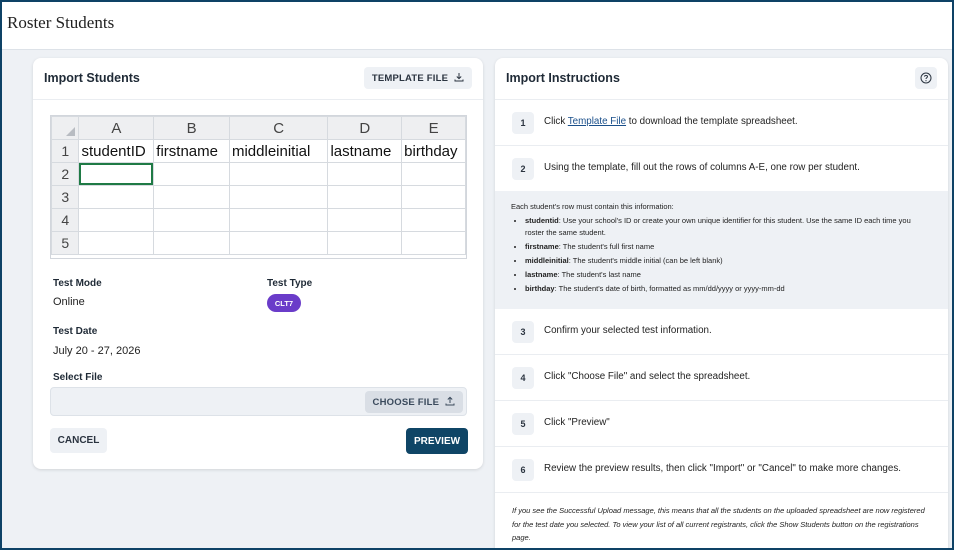 The image size is (954, 550). Describe the element at coordinates (433, 151) in the screenshot. I see `sheet-cell: birthday` at that location.